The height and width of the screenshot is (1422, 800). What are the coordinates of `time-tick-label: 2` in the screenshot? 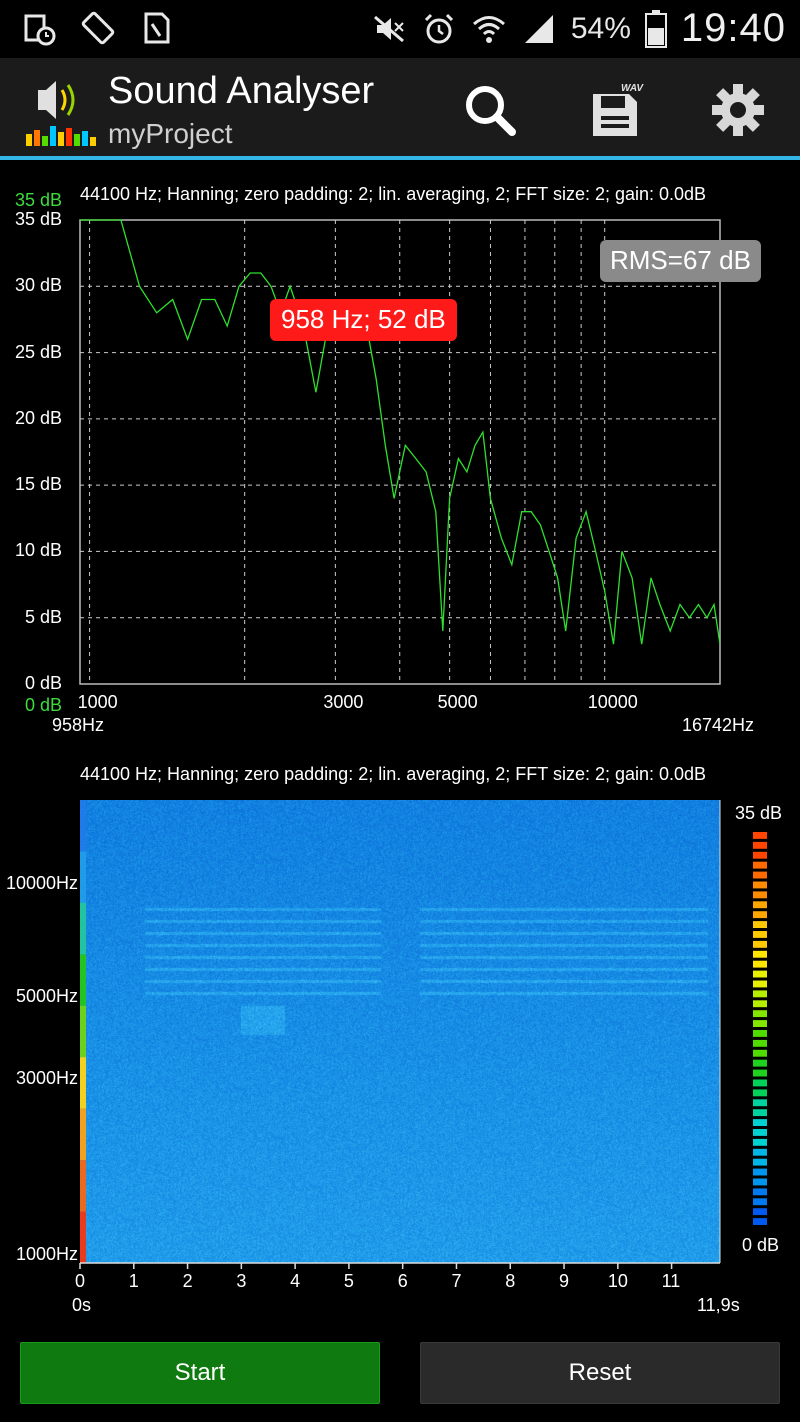 It's located at (187, 1281).